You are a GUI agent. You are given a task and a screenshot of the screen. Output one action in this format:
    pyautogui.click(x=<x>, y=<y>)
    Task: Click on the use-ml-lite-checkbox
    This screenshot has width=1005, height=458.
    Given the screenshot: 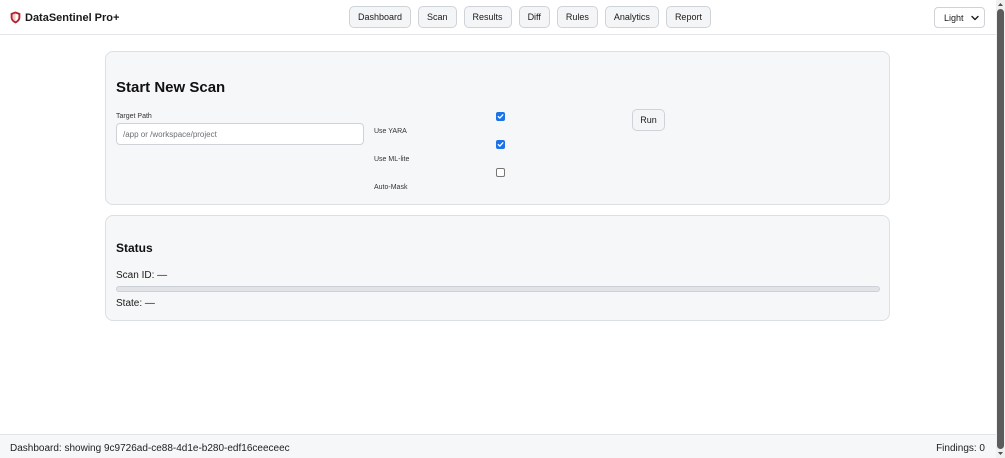 What is the action you would take?
    pyautogui.click(x=500, y=144)
    